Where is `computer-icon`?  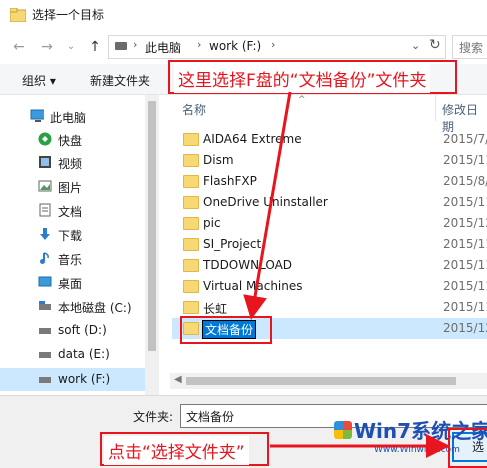 computer-icon is located at coordinates (37, 115).